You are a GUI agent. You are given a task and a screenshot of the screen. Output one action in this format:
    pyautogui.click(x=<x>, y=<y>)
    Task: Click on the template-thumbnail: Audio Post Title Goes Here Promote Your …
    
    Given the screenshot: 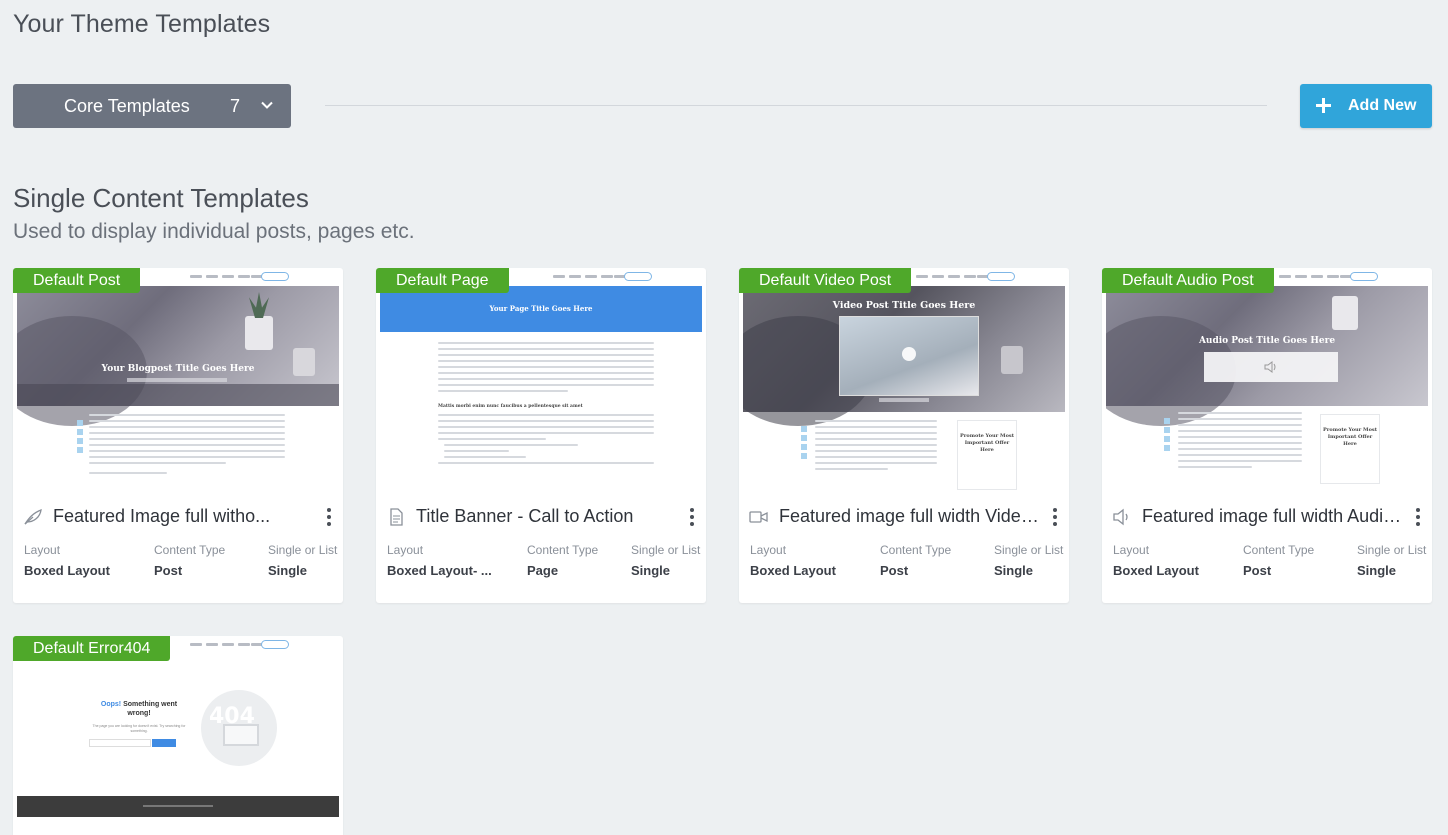 What is the action you would take?
    pyautogui.click(x=1267, y=379)
    